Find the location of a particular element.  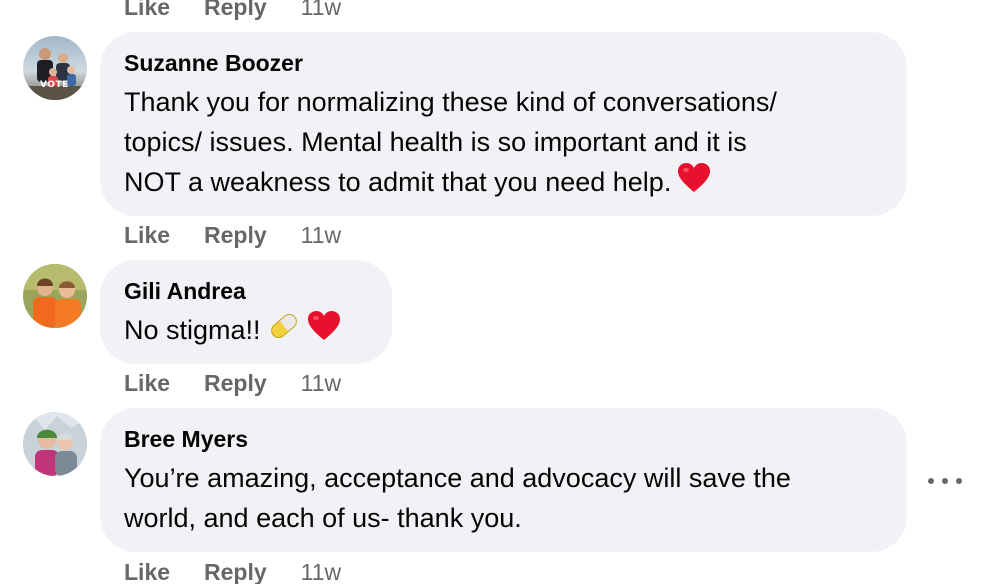

avatar: VOTE is located at coordinates (55, 68).